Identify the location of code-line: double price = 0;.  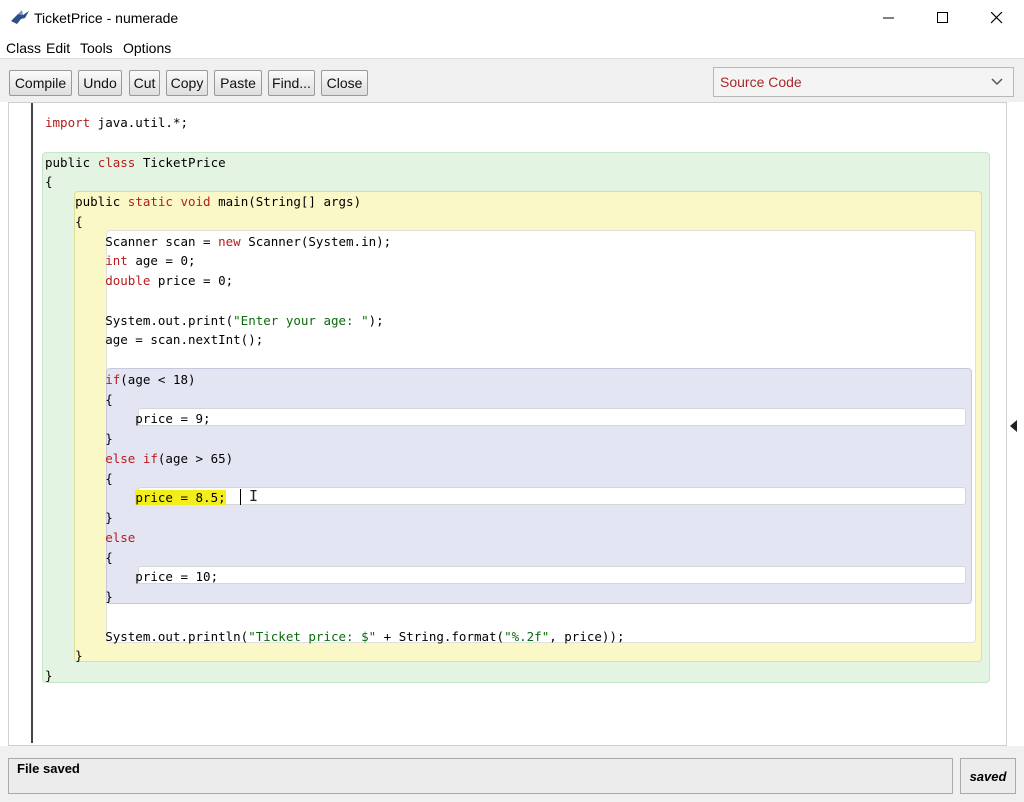
(139, 281).